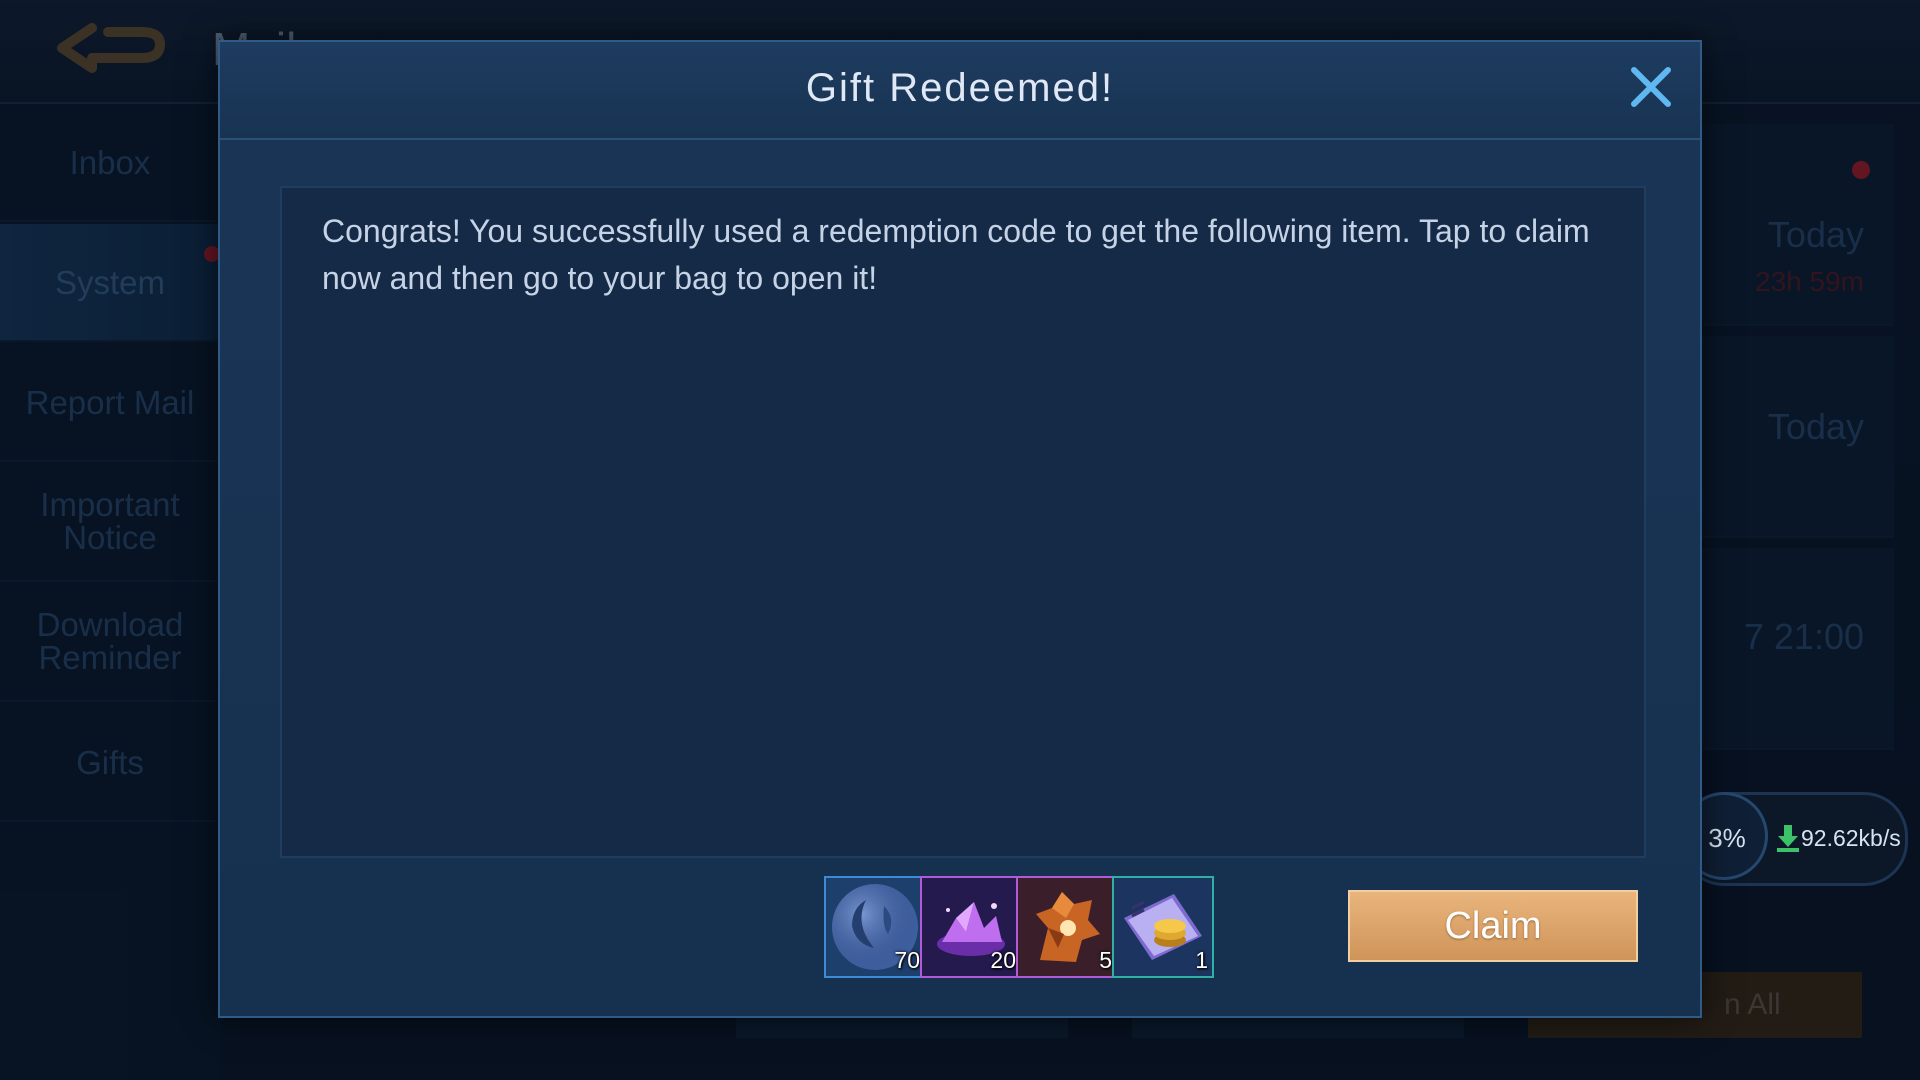  What do you see at coordinates (1067, 927) in the screenshot?
I see `reward-item: 5` at bounding box center [1067, 927].